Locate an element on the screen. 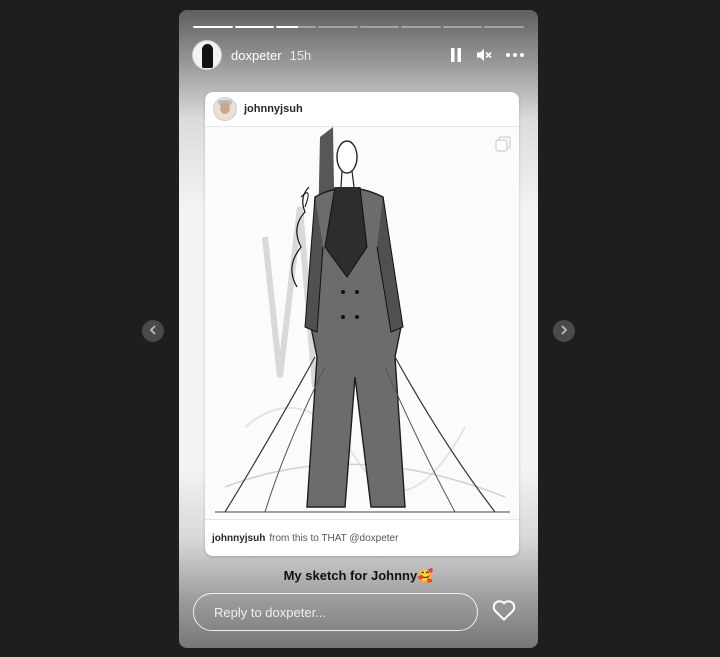  story-progress-bar is located at coordinates (358, 27).